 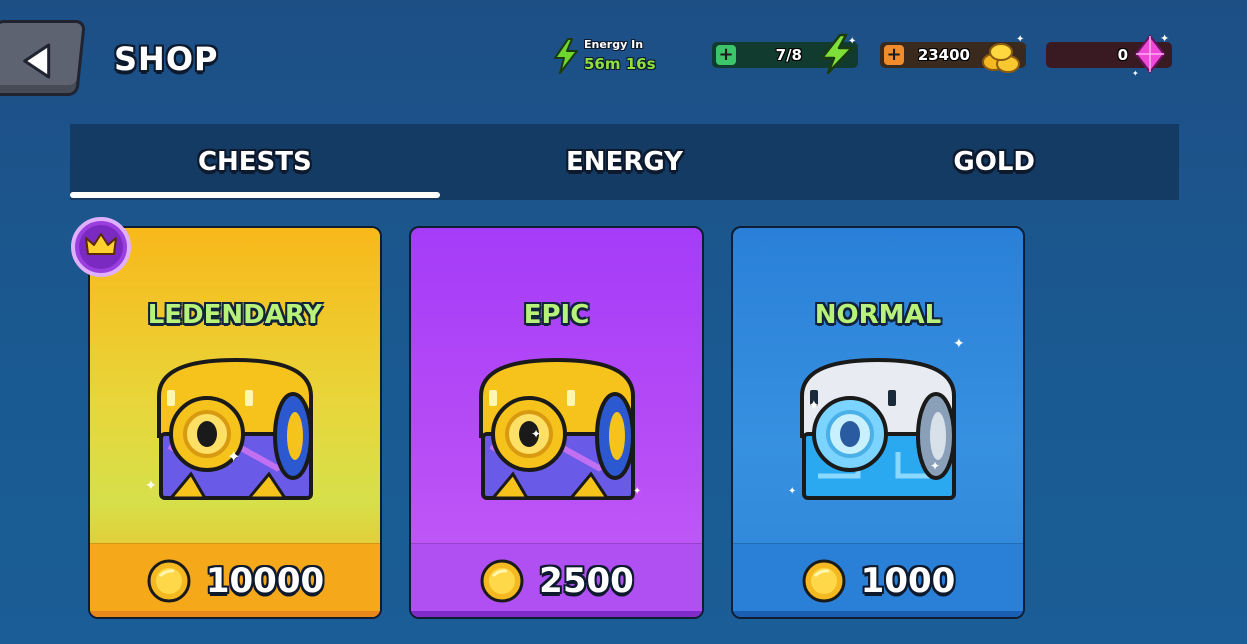 I want to click on gem-count: 0, so click(x=1122, y=55).